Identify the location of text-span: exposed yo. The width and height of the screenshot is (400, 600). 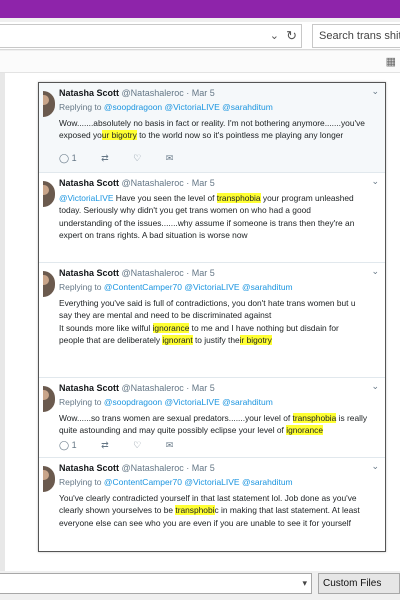
(80, 135).